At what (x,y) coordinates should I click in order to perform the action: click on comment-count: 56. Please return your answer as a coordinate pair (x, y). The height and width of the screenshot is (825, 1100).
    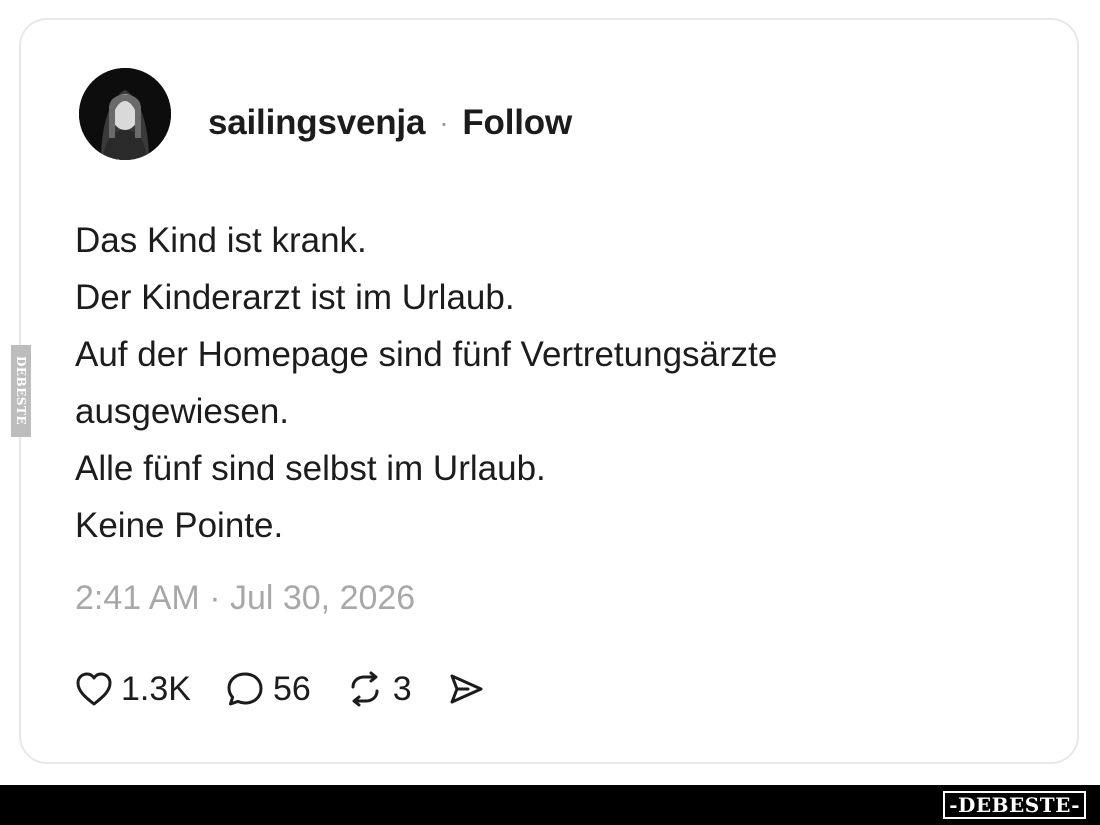
    Looking at the image, I should click on (291, 688).